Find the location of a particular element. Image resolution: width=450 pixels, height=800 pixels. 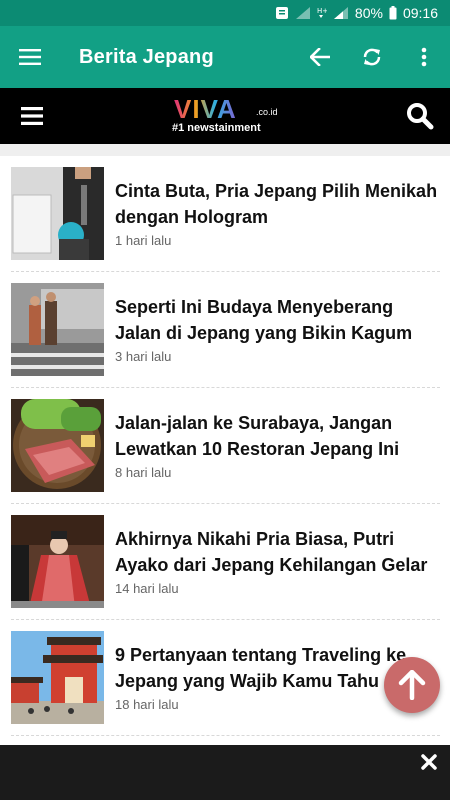

battery-percent: 80% is located at coordinates (368, 13).